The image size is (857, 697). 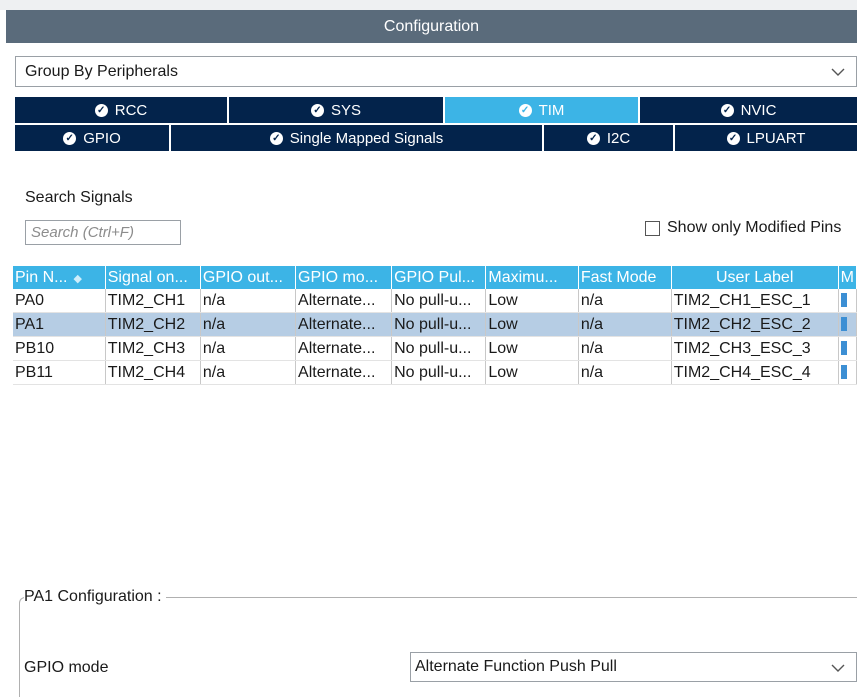 What do you see at coordinates (755, 348) in the screenshot?
I see `cell-user-label: TIM2_CH3_ESC_3` at bounding box center [755, 348].